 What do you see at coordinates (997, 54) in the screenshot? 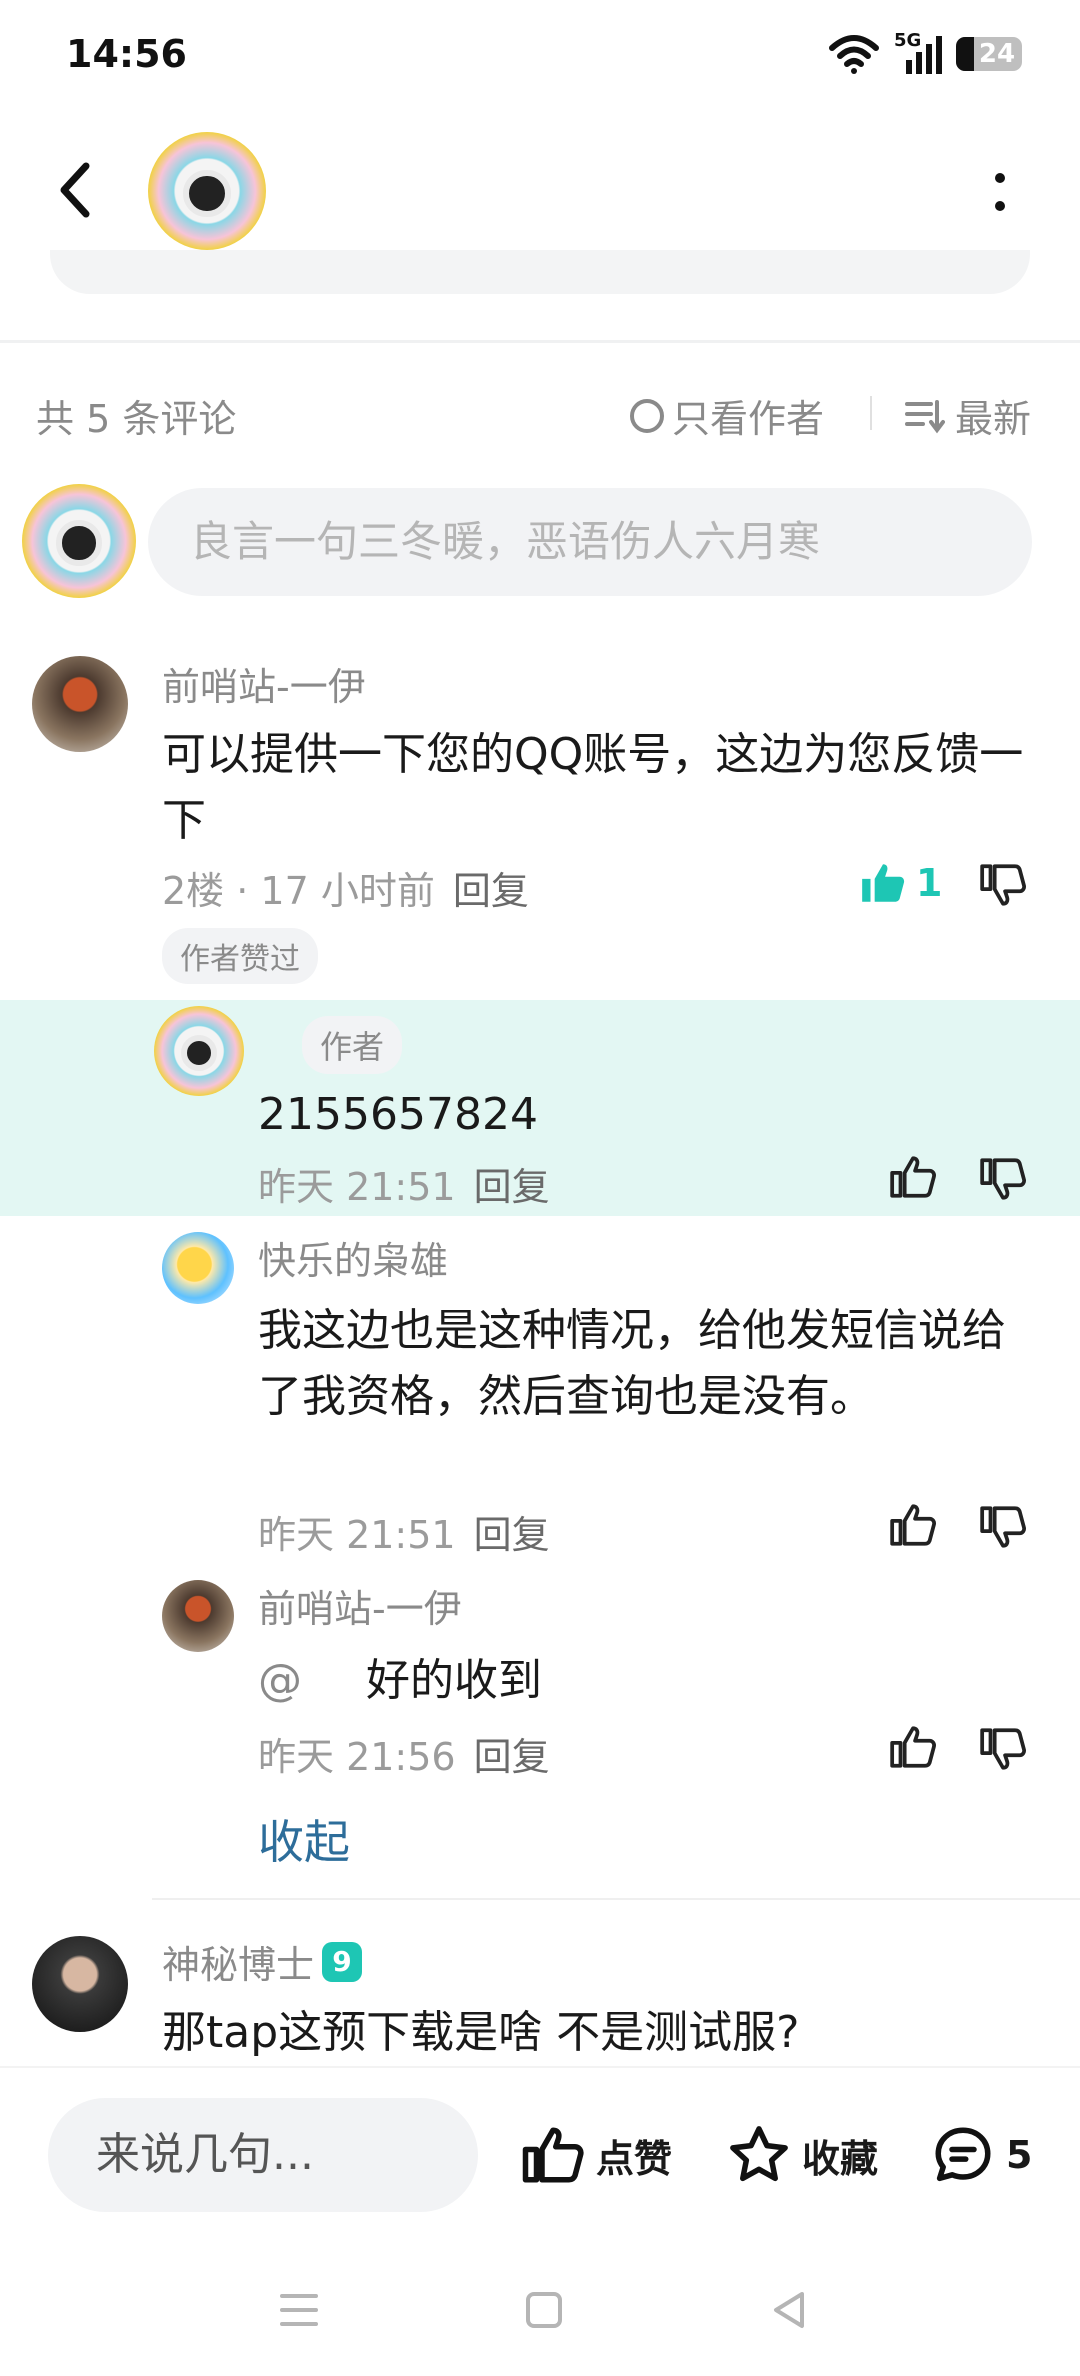
I see `battery-level: 24` at bounding box center [997, 54].